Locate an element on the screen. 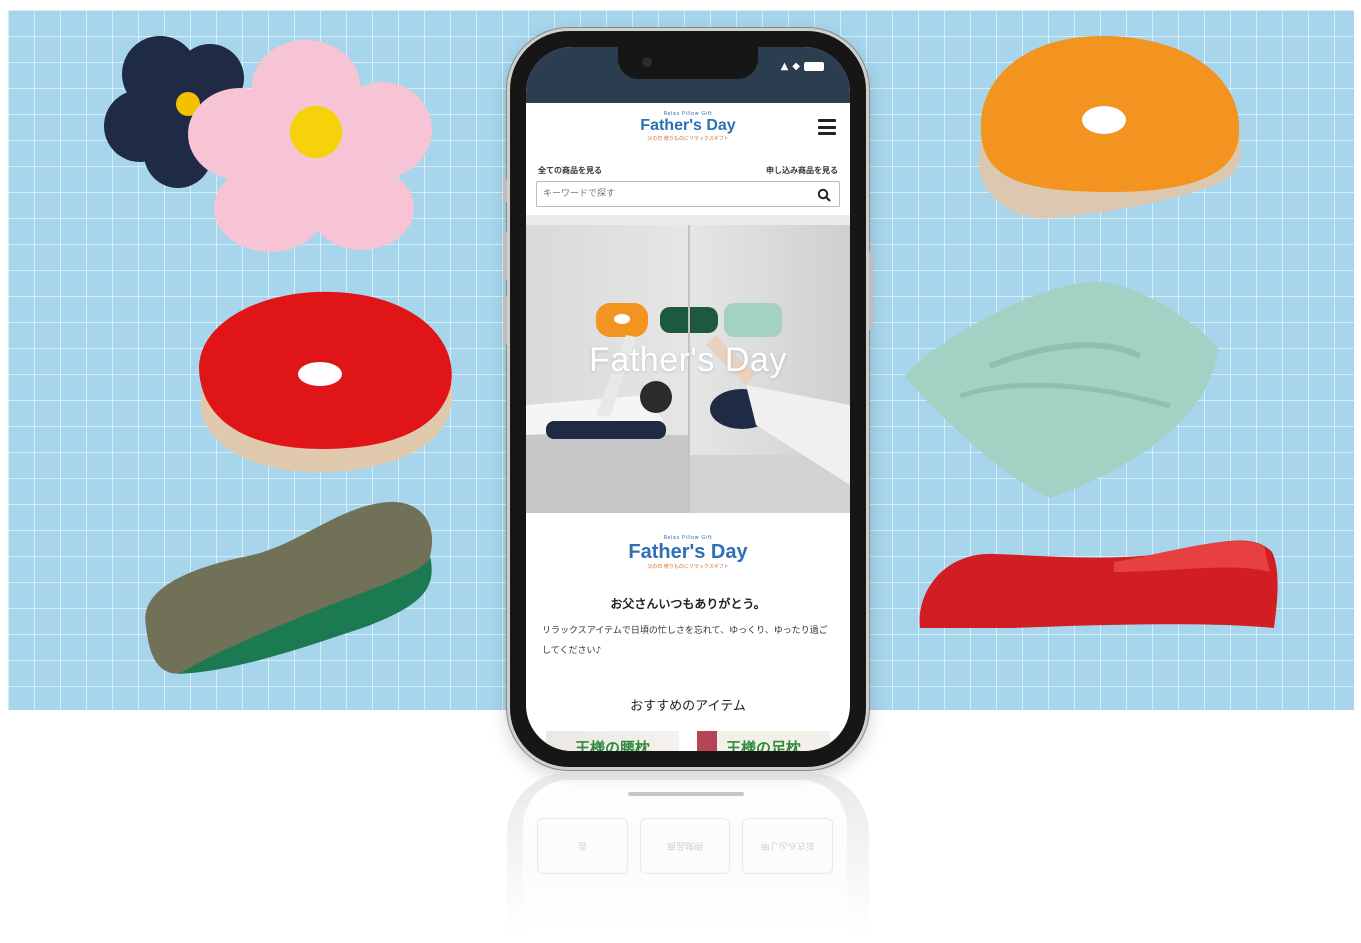 The image size is (1361, 943). product-card-leg-pillow: 王様の足枕 is located at coordinates (763, 741).